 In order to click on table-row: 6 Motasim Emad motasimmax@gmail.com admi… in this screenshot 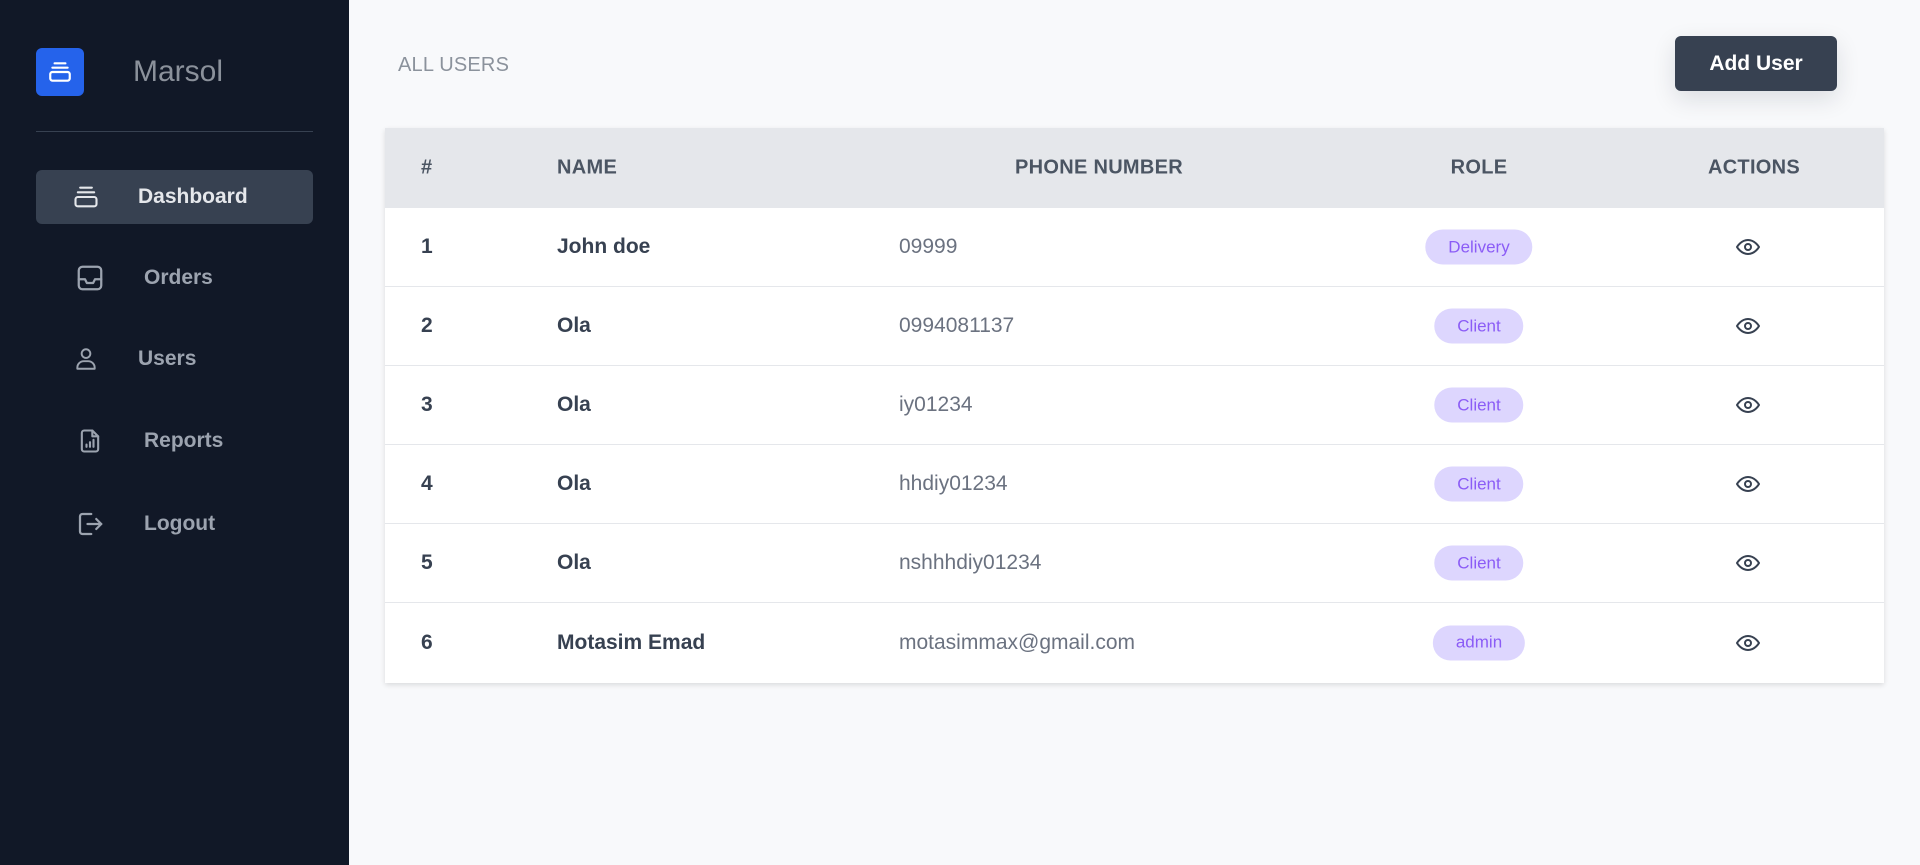, I will do `click(1134, 642)`.